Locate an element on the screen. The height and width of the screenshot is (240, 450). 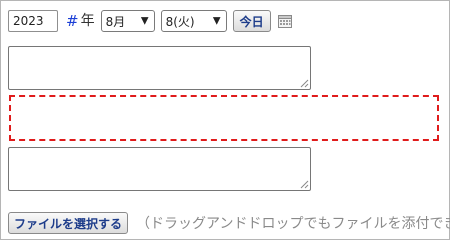
day-select-value: 8(火) is located at coordinates (180, 21).